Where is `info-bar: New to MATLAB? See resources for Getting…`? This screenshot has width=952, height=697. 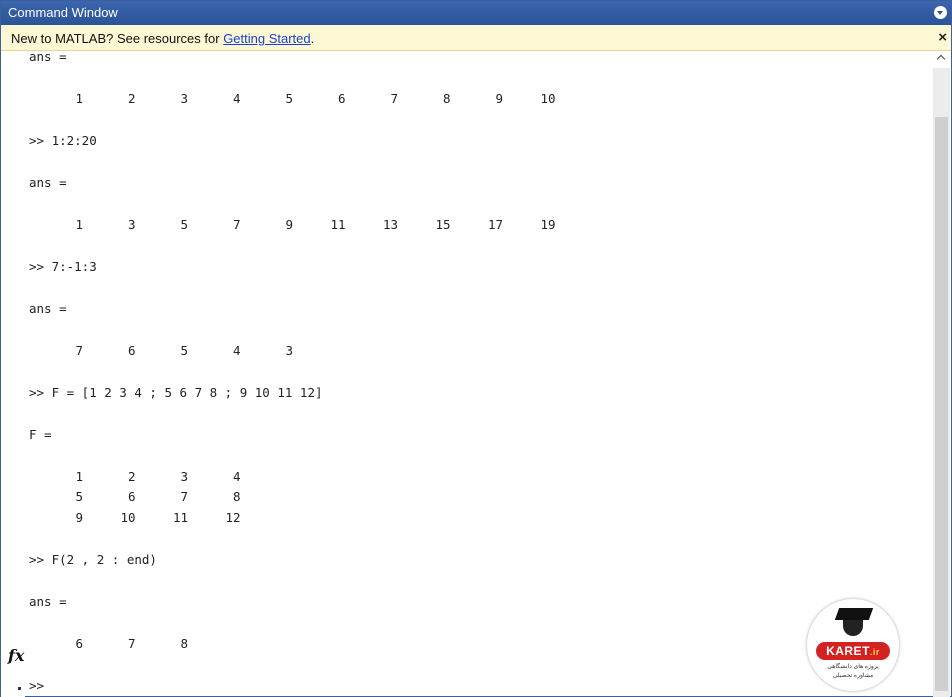 info-bar: New to MATLAB? See resources for Getting… is located at coordinates (476, 38).